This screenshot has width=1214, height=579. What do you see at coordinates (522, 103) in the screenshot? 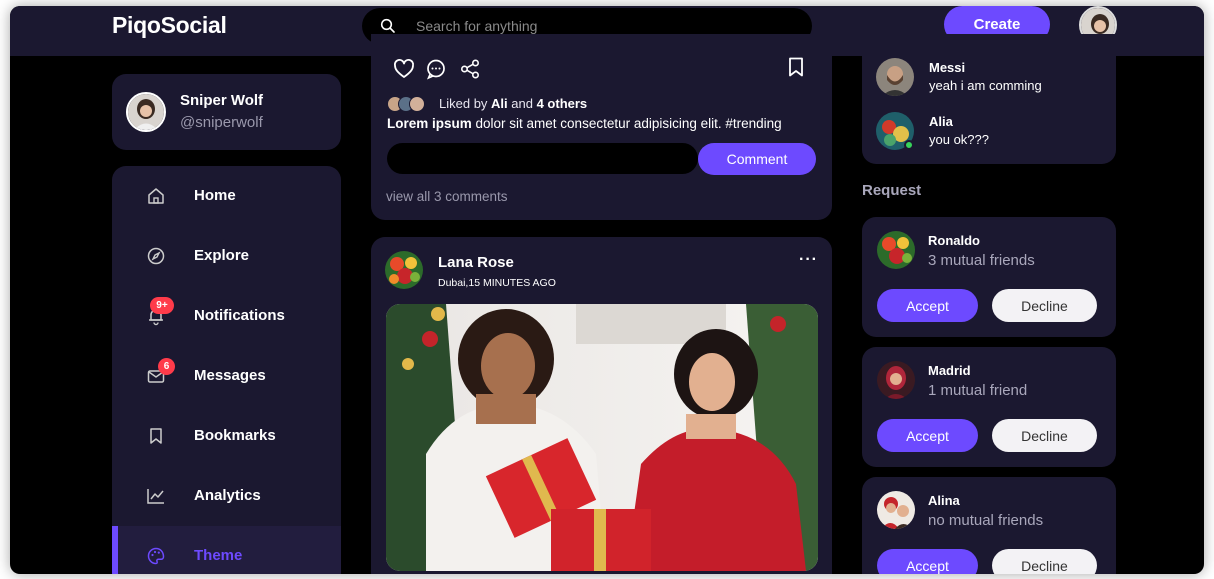
I see `liked-mid: and` at bounding box center [522, 103].